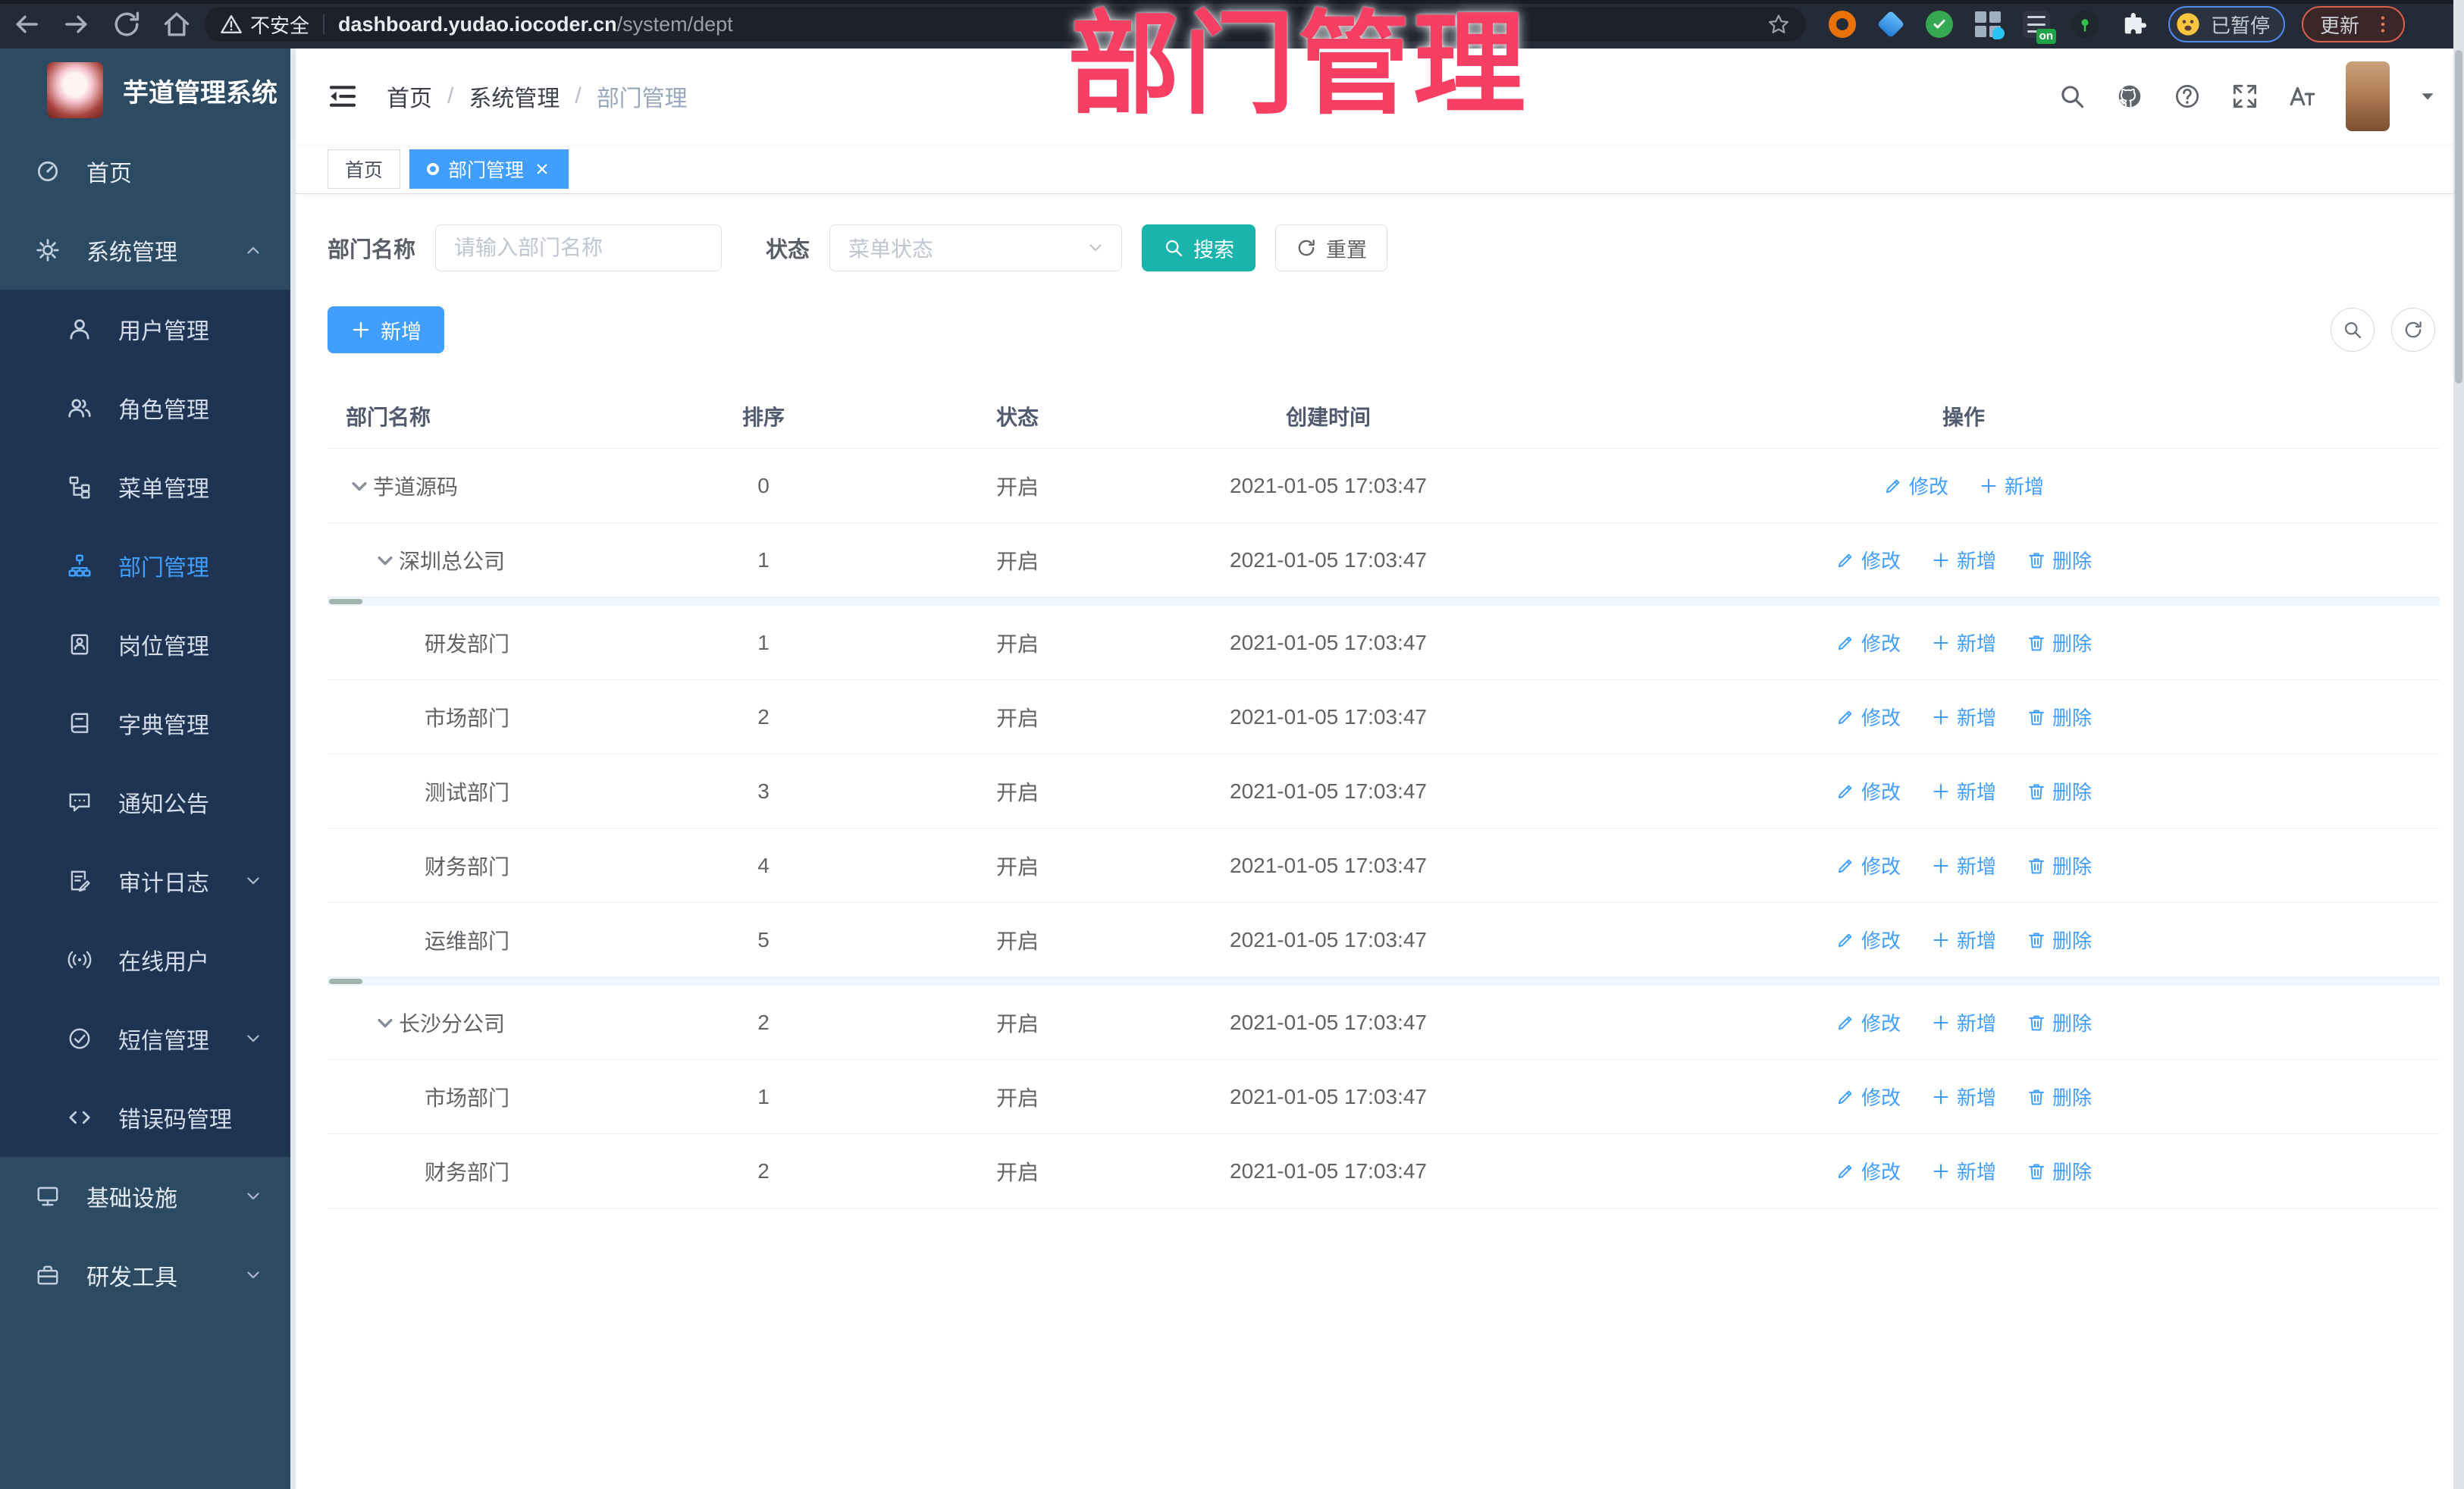 The width and height of the screenshot is (2464, 1489). I want to click on sidebar-item: 通知公告, so click(148, 802).